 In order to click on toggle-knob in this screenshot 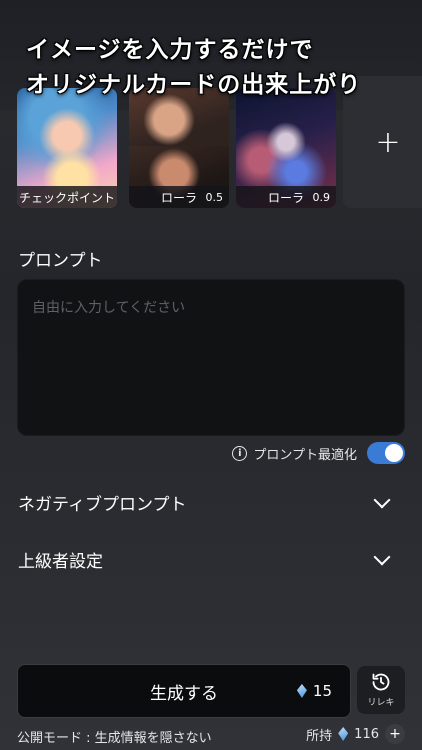, I will do `click(394, 453)`.